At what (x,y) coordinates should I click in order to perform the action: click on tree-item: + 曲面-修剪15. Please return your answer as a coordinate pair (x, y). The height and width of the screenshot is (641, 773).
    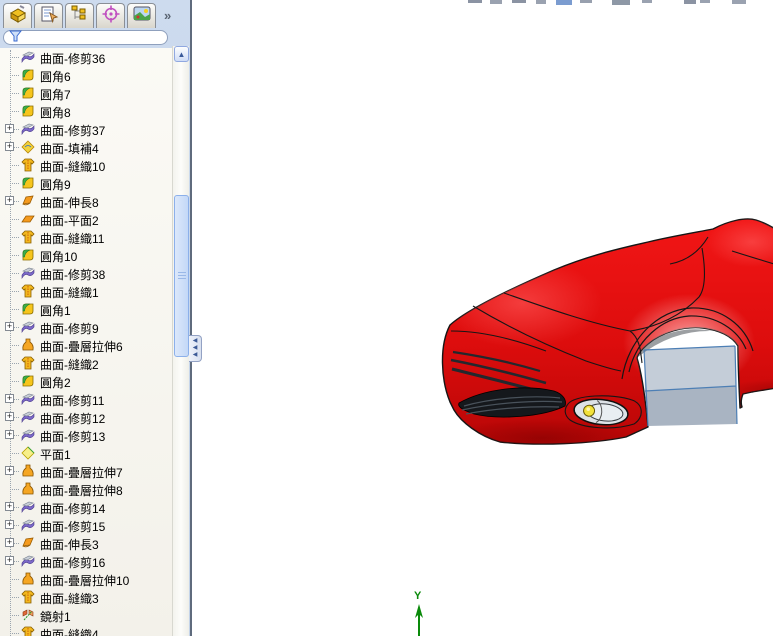
    Looking at the image, I should click on (86, 525).